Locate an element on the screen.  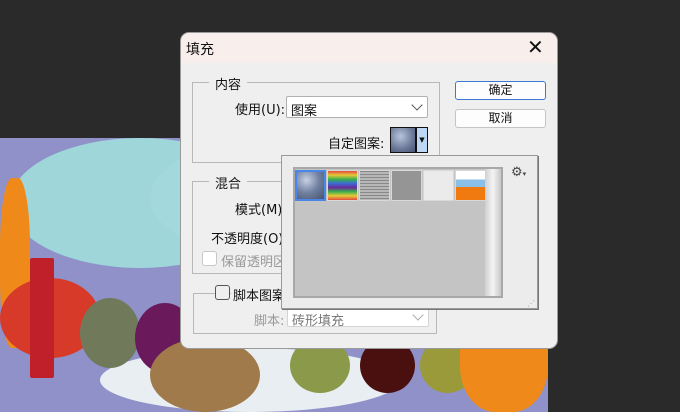
use-value: 图案 is located at coordinates (304, 111).